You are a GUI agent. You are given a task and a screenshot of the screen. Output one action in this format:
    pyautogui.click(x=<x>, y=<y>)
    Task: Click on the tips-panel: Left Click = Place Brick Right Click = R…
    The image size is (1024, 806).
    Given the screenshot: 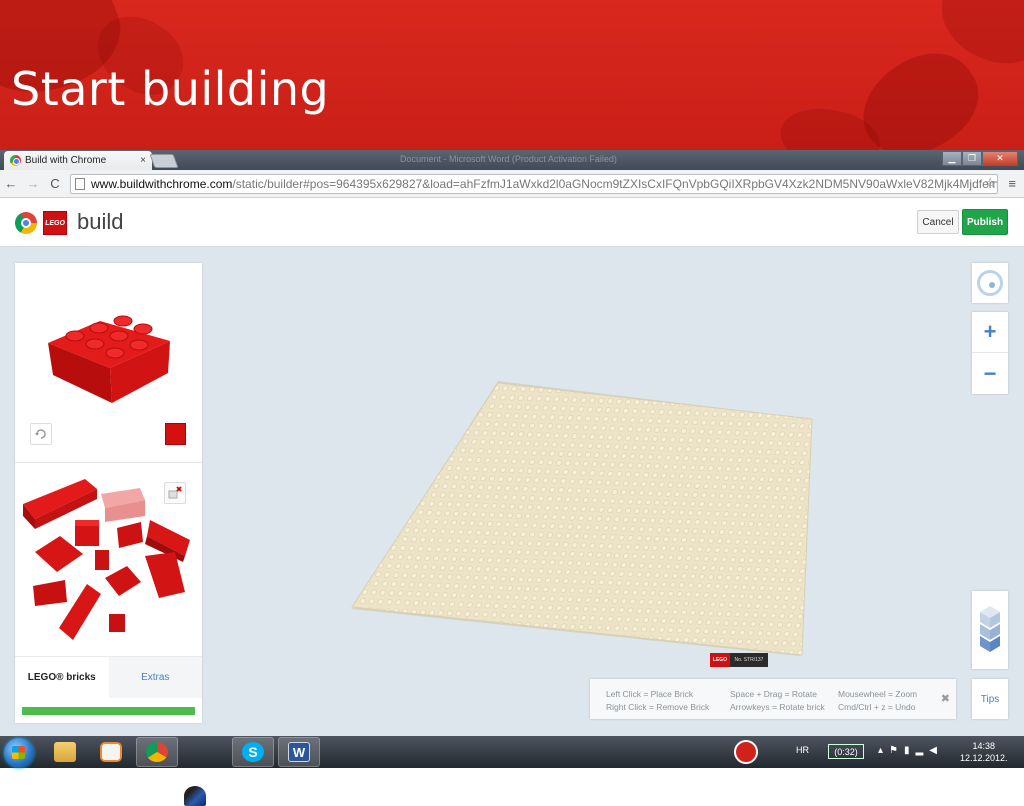 What is the action you would take?
    pyautogui.click(x=773, y=699)
    